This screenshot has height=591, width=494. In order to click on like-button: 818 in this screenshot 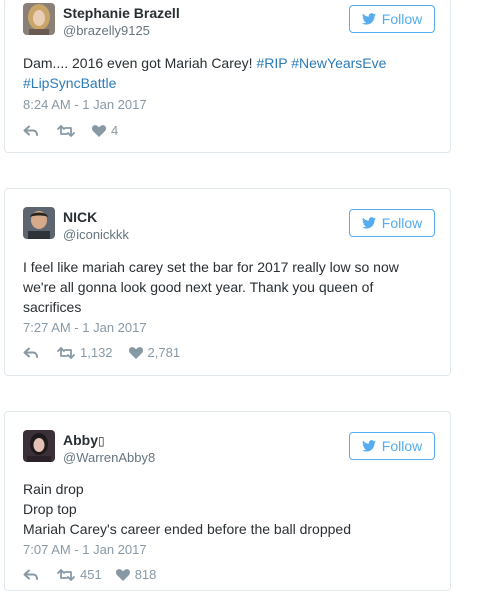, I will do `click(136, 574)`.